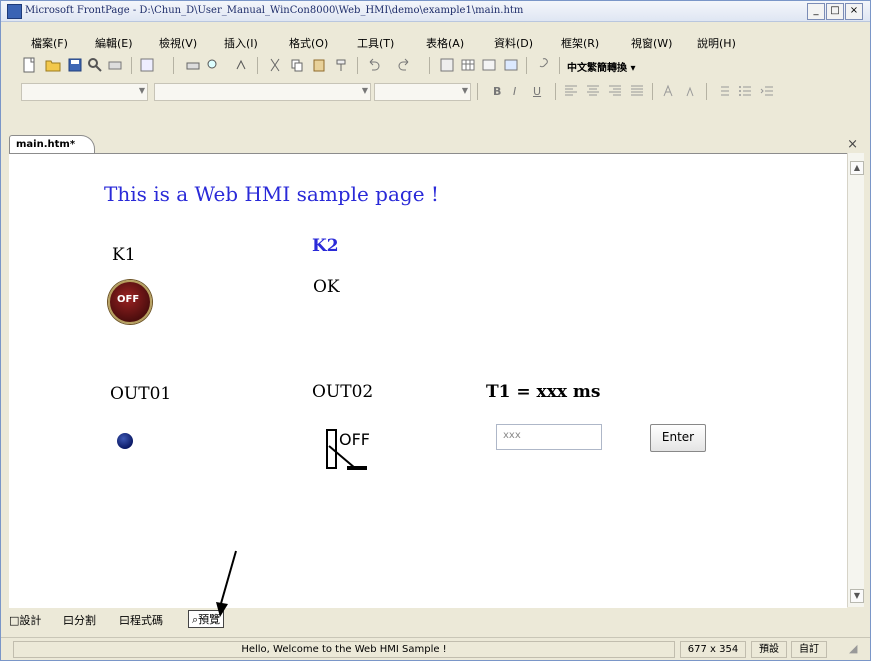 The width and height of the screenshot is (871, 661). What do you see at coordinates (193, 65) in the screenshot?
I see `print-icon` at bounding box center [193, 65].